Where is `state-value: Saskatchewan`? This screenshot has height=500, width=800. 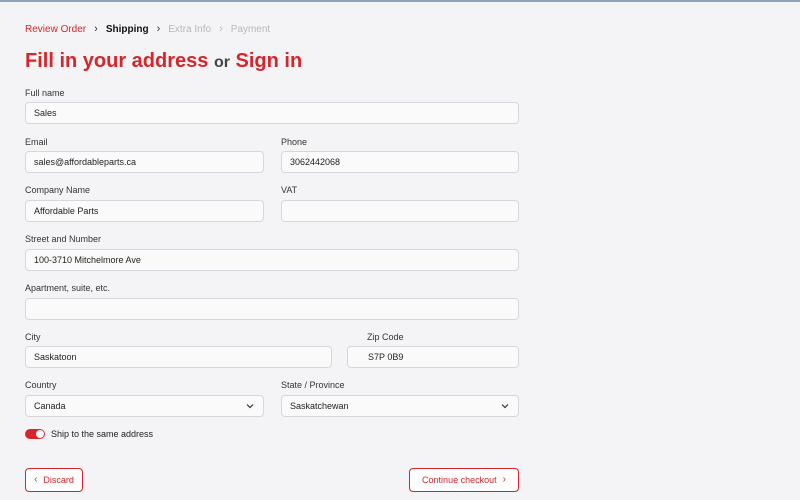
state-value: Saskatchewan is located at coordinates (319, 406).